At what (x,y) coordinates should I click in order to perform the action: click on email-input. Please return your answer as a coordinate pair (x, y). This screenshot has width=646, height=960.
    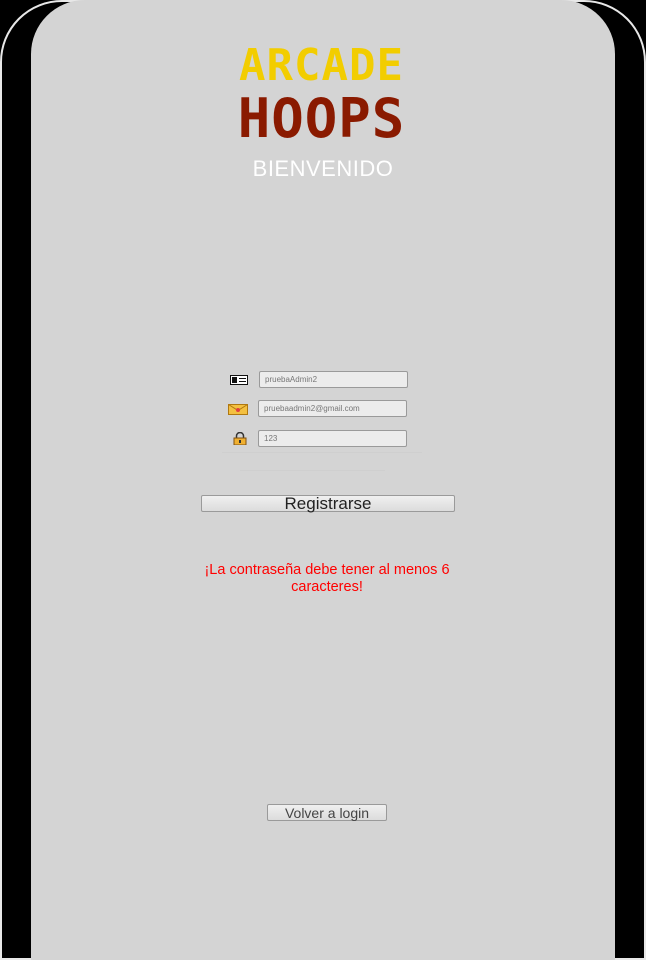
    Looking at the image, I should click on (332, 408).